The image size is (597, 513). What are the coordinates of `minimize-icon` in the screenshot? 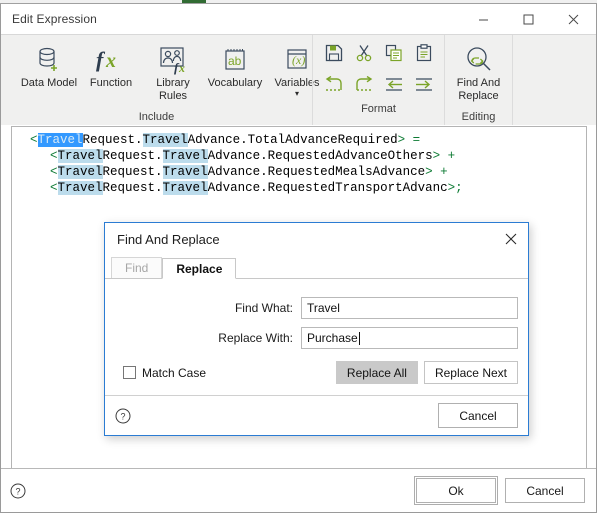 It's located at (483, 19).